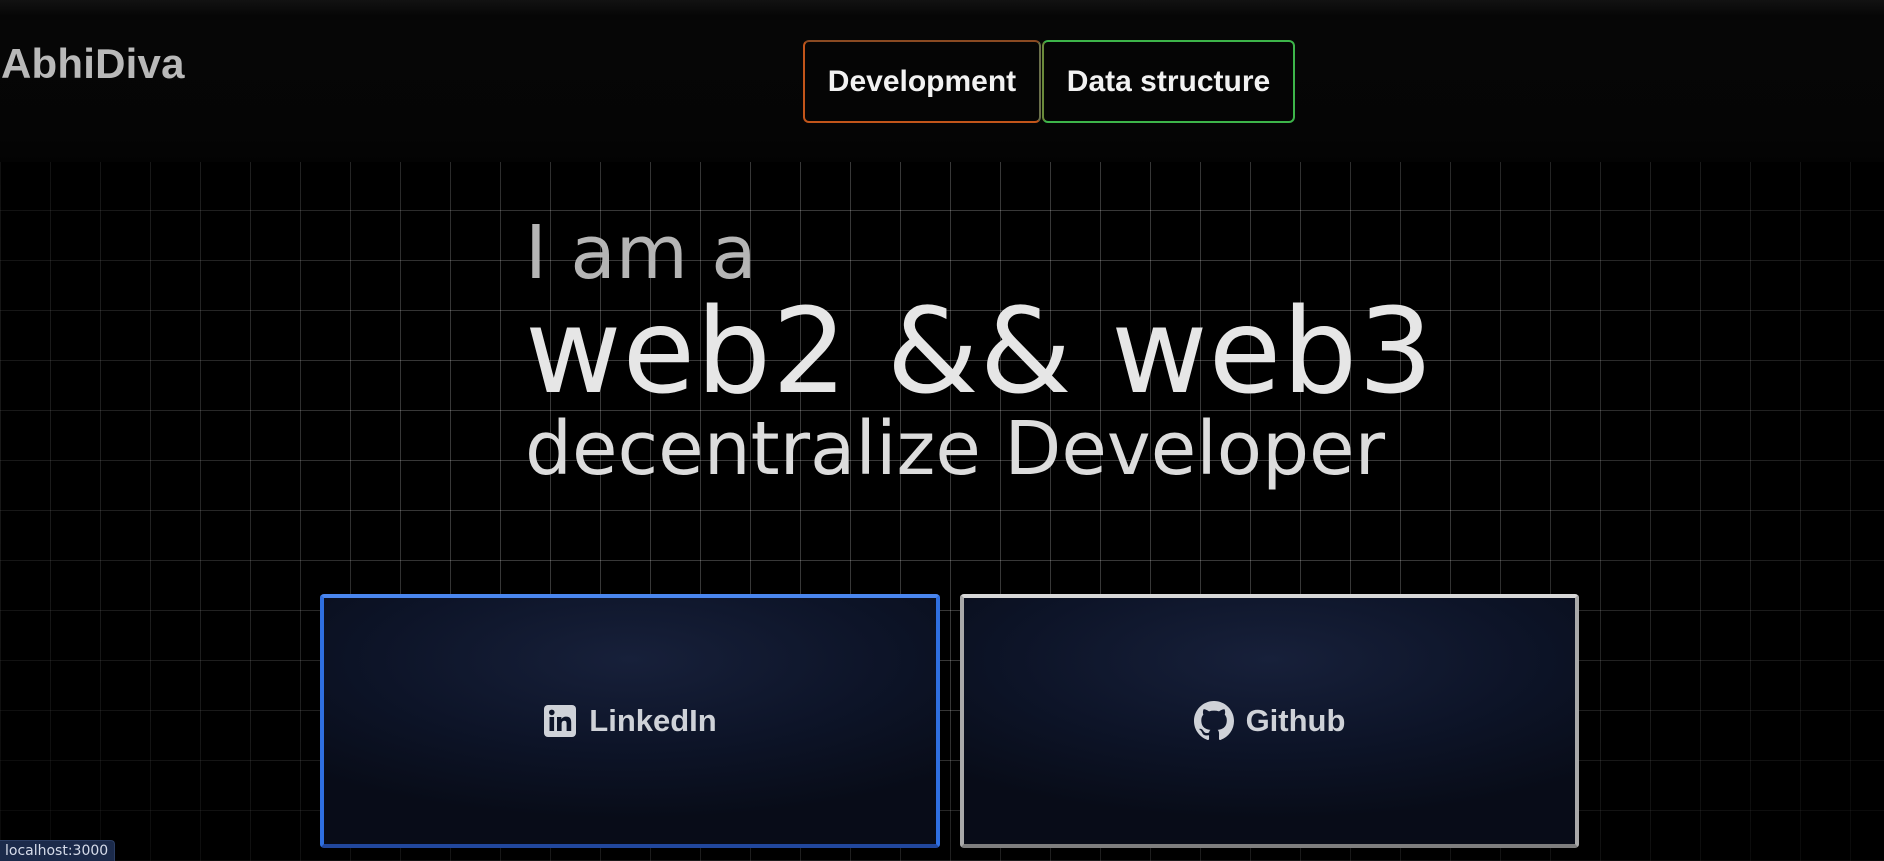  I want to click on hero-headline: web2 && web3, so click(980, 351).